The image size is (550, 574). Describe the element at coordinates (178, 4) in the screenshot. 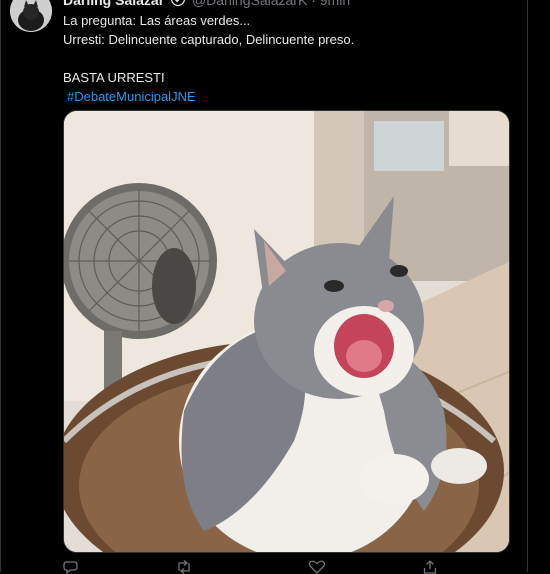

I see `verified-badge-icon` at that location.